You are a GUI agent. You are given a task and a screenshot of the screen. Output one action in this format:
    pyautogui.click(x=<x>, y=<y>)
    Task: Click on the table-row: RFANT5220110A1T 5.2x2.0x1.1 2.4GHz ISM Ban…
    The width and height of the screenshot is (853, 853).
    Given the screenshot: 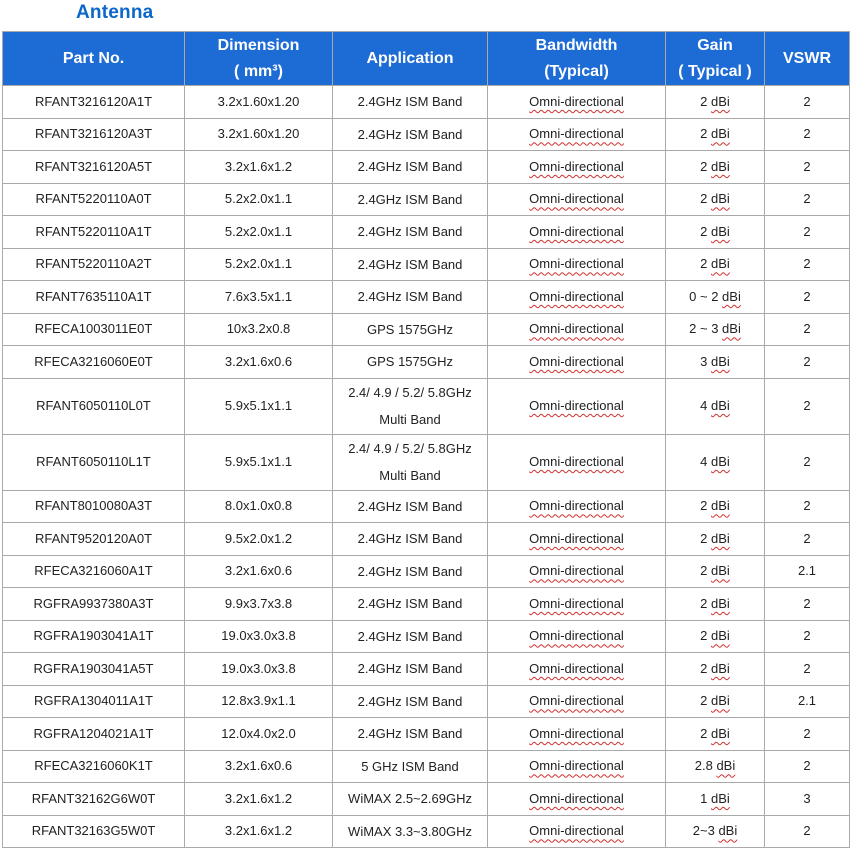 What is the action you would take?
    pyautogui.click(x=426, y=232)
    